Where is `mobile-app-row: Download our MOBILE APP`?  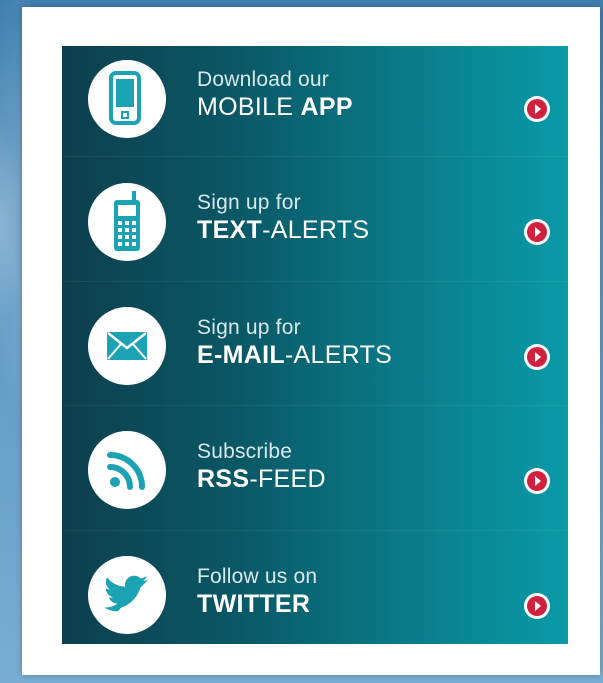
mobile-app-row: Download our MOBILE APP is located at coordinates (315, 101).